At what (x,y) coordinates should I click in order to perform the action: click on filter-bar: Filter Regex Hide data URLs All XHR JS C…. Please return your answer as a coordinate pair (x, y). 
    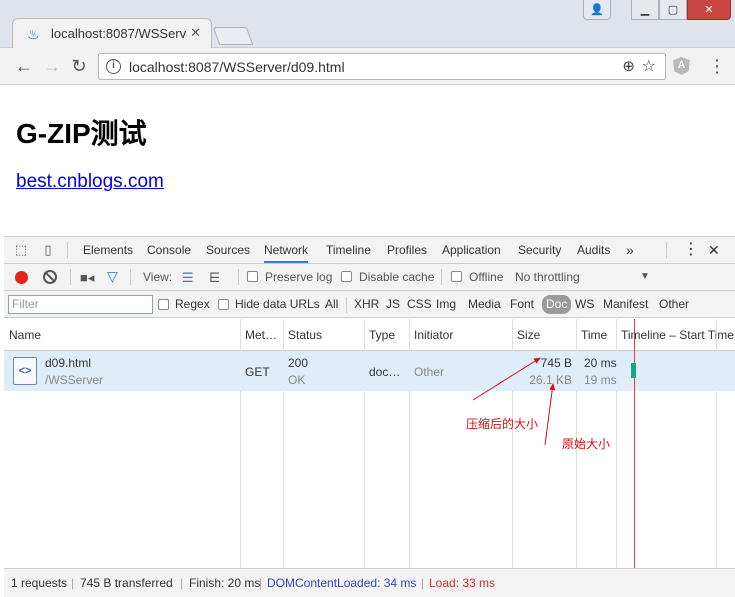
    Looking at the image, I should click on (369, 304).